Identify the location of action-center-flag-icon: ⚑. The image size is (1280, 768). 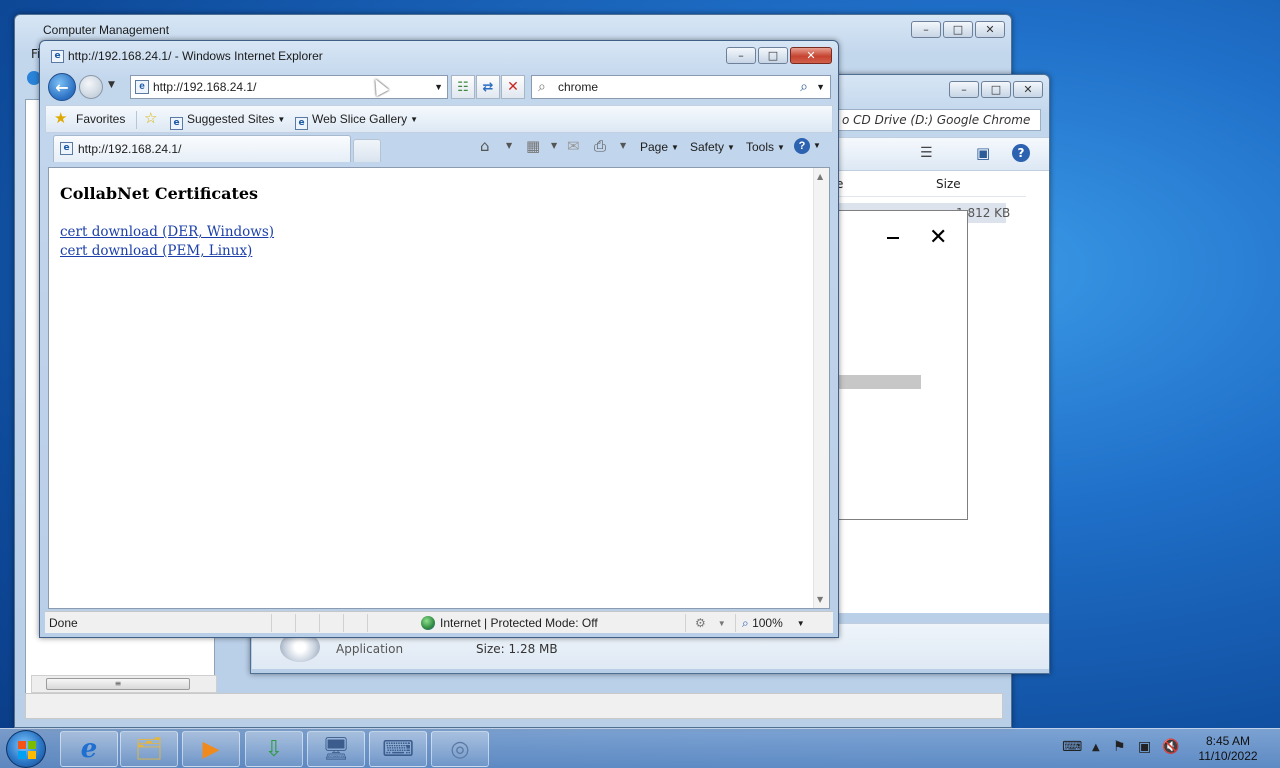
(1119, 747).